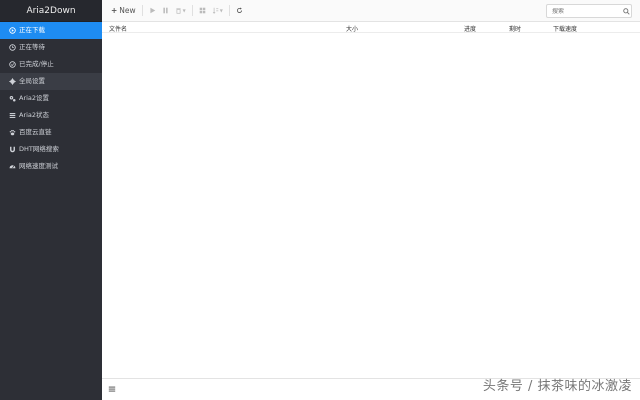  I want to click on sidebar-item-label: 已完成/停止, so click(36, 64).